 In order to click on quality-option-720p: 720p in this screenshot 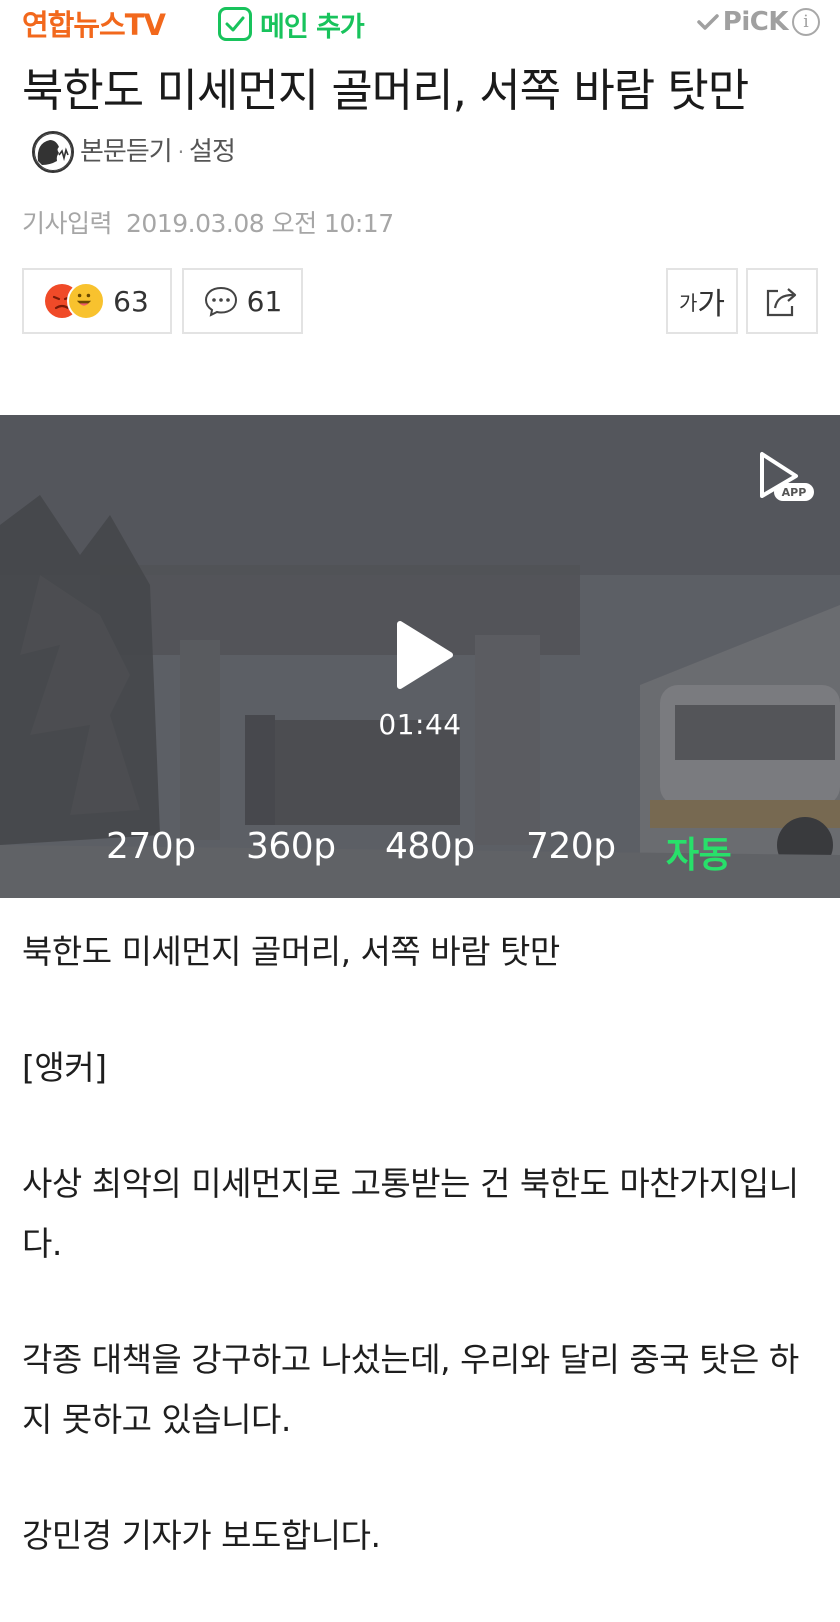, I will do `click(571, 846)`.